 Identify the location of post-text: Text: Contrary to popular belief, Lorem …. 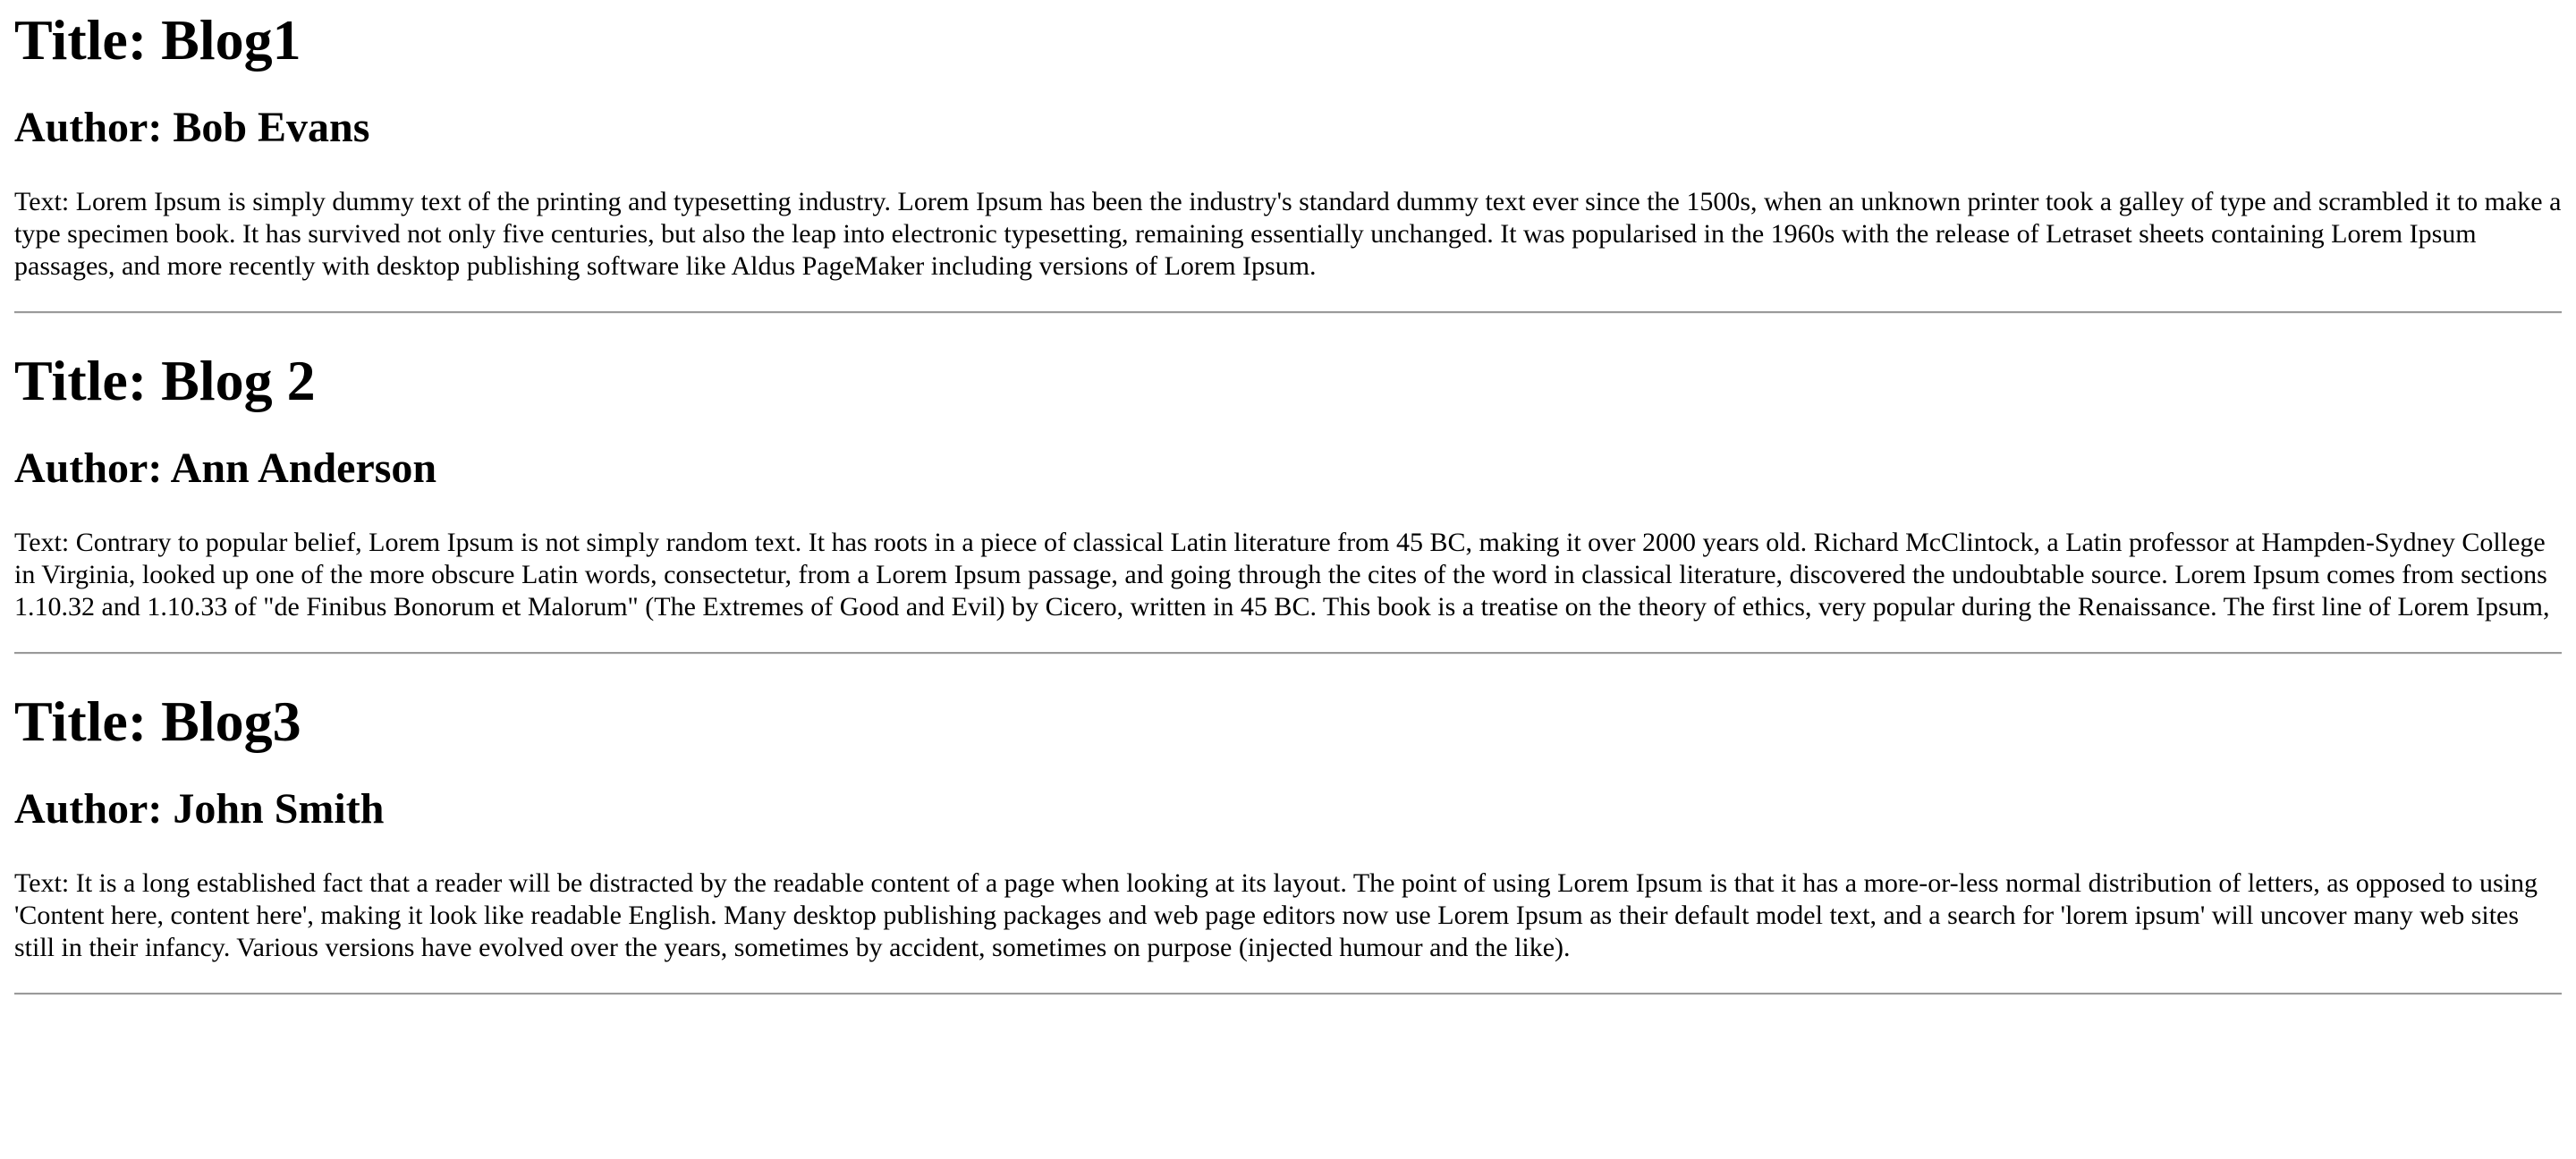
(1282, 575).